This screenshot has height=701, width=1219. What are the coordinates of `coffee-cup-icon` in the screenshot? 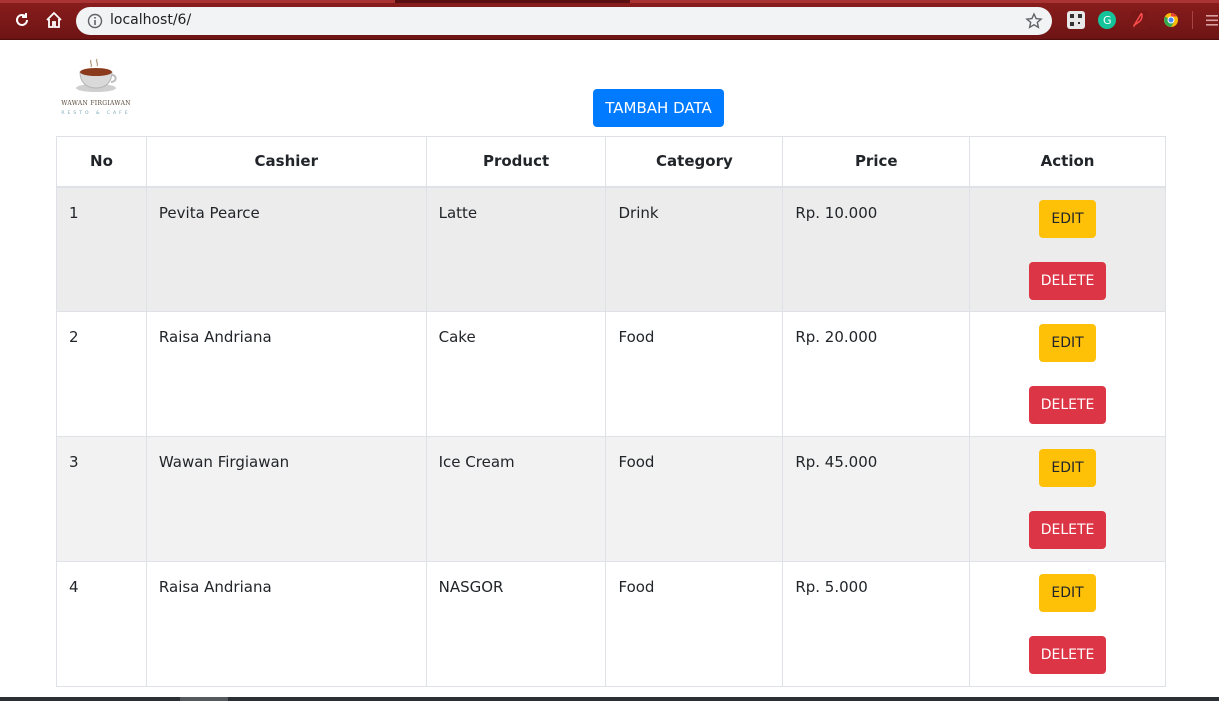 It's located at (96, 75).